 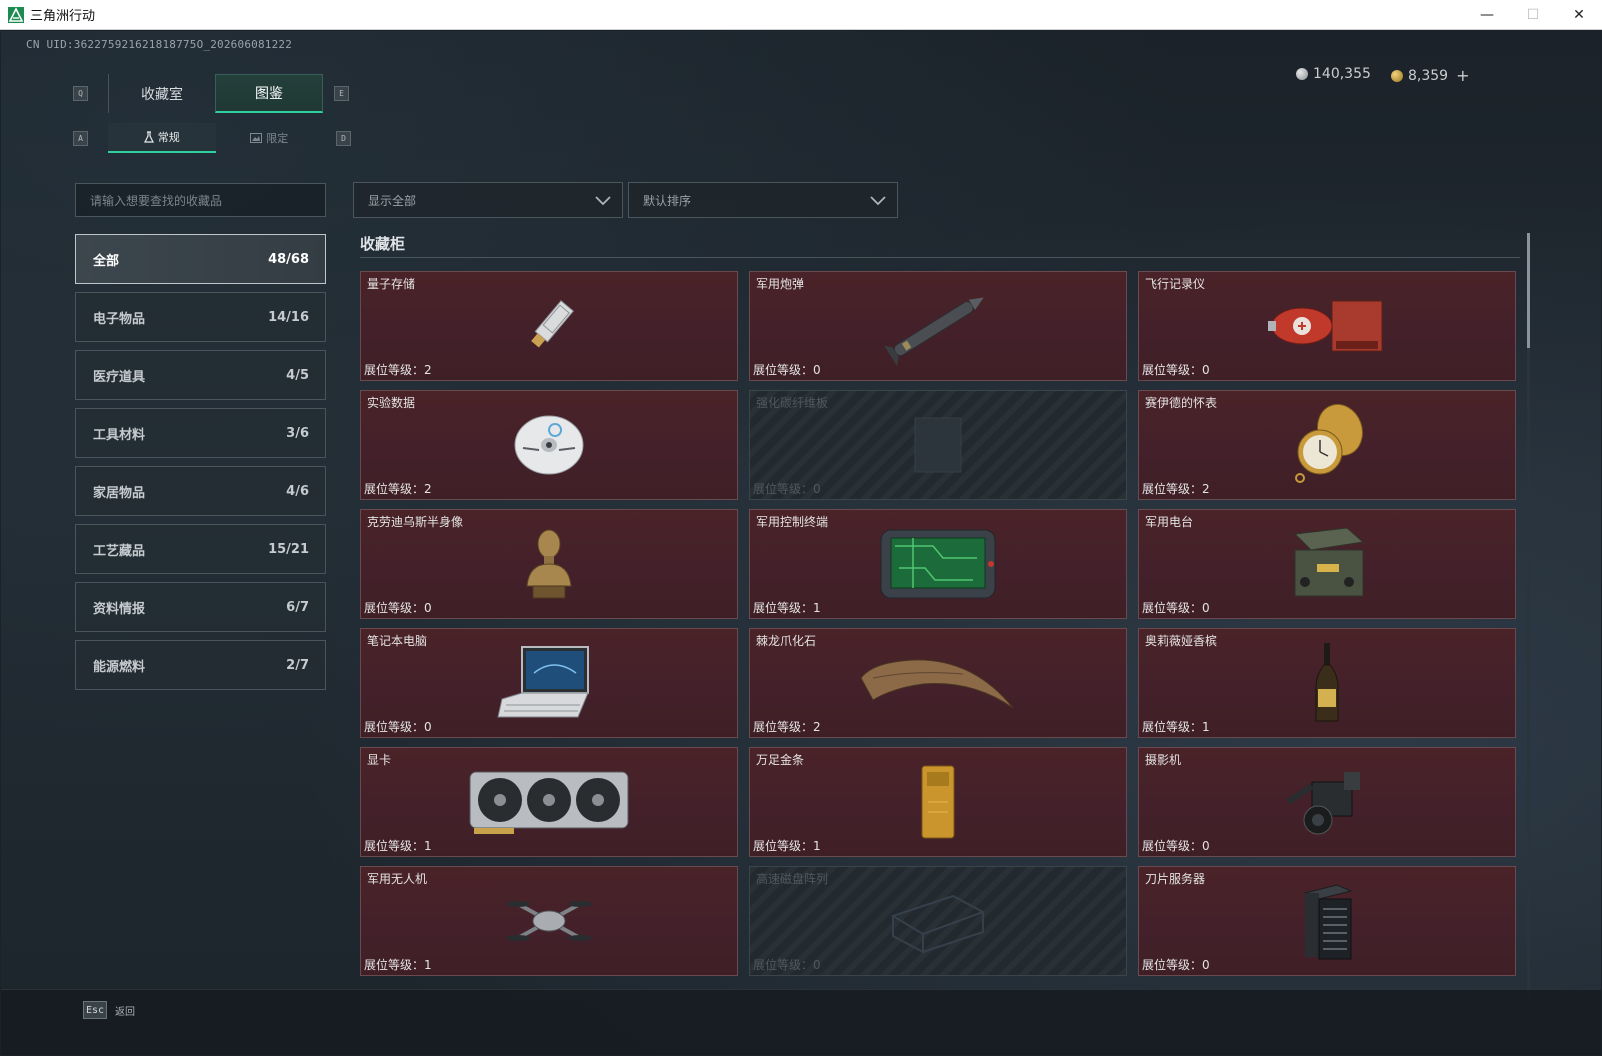 What do you see at coordinates (397, 641) in the screenshot?
I see `item-name: 笔记本电脑` at bounding box center [397, 641].